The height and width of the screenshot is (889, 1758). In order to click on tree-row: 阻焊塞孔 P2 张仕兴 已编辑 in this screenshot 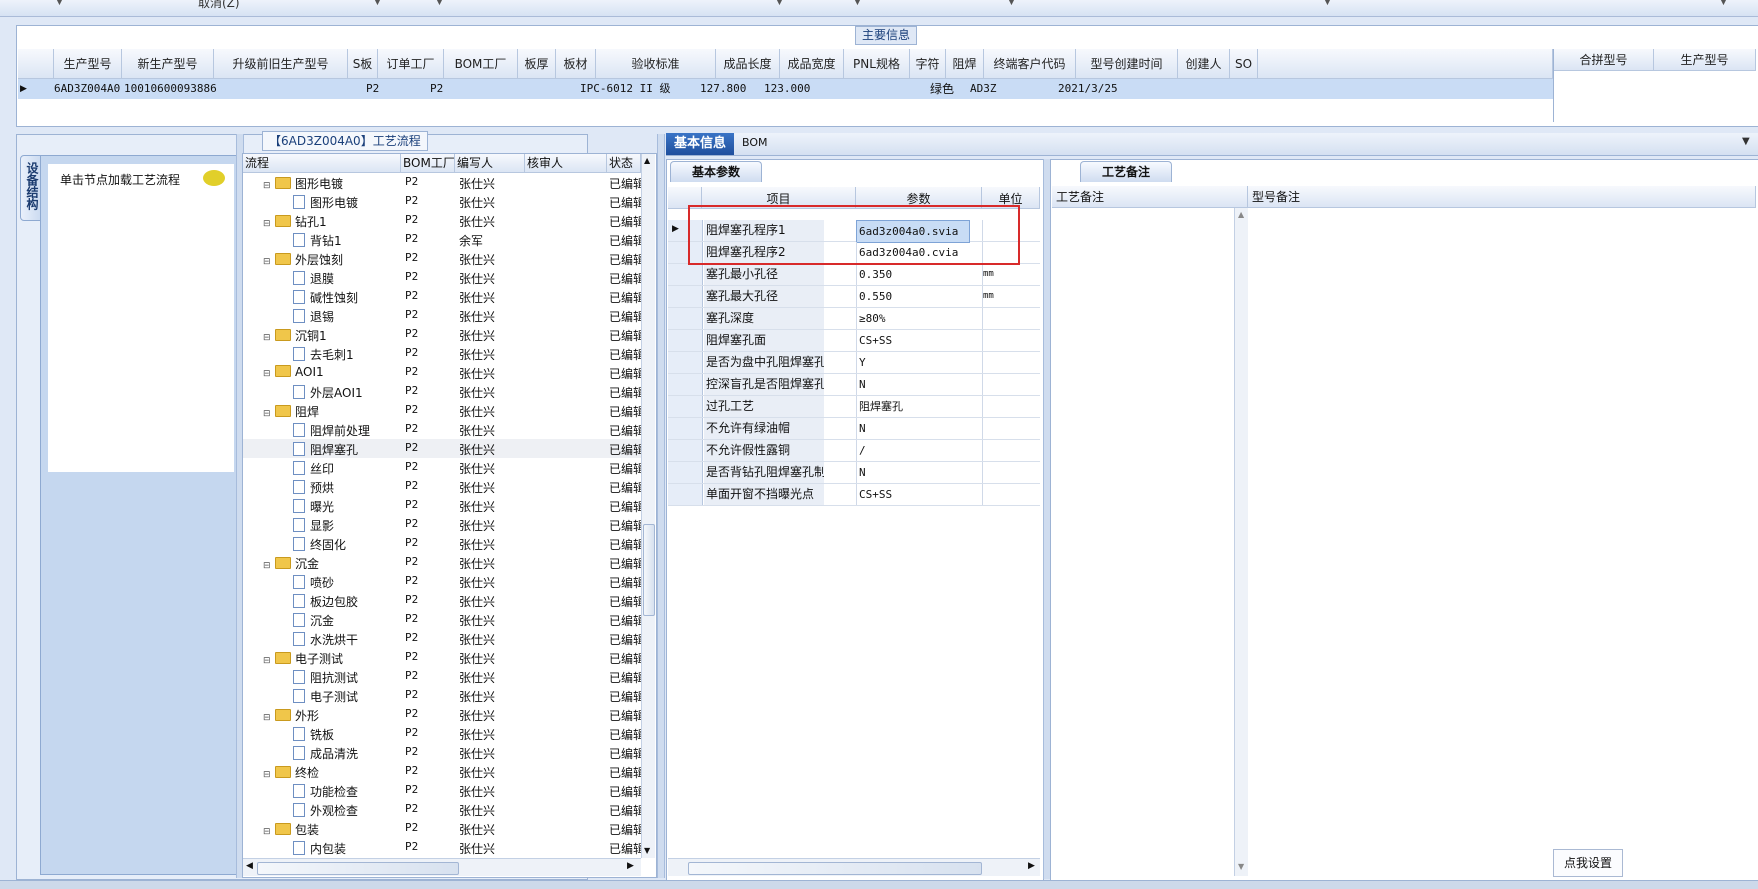, I will do `click(442, 448)`.